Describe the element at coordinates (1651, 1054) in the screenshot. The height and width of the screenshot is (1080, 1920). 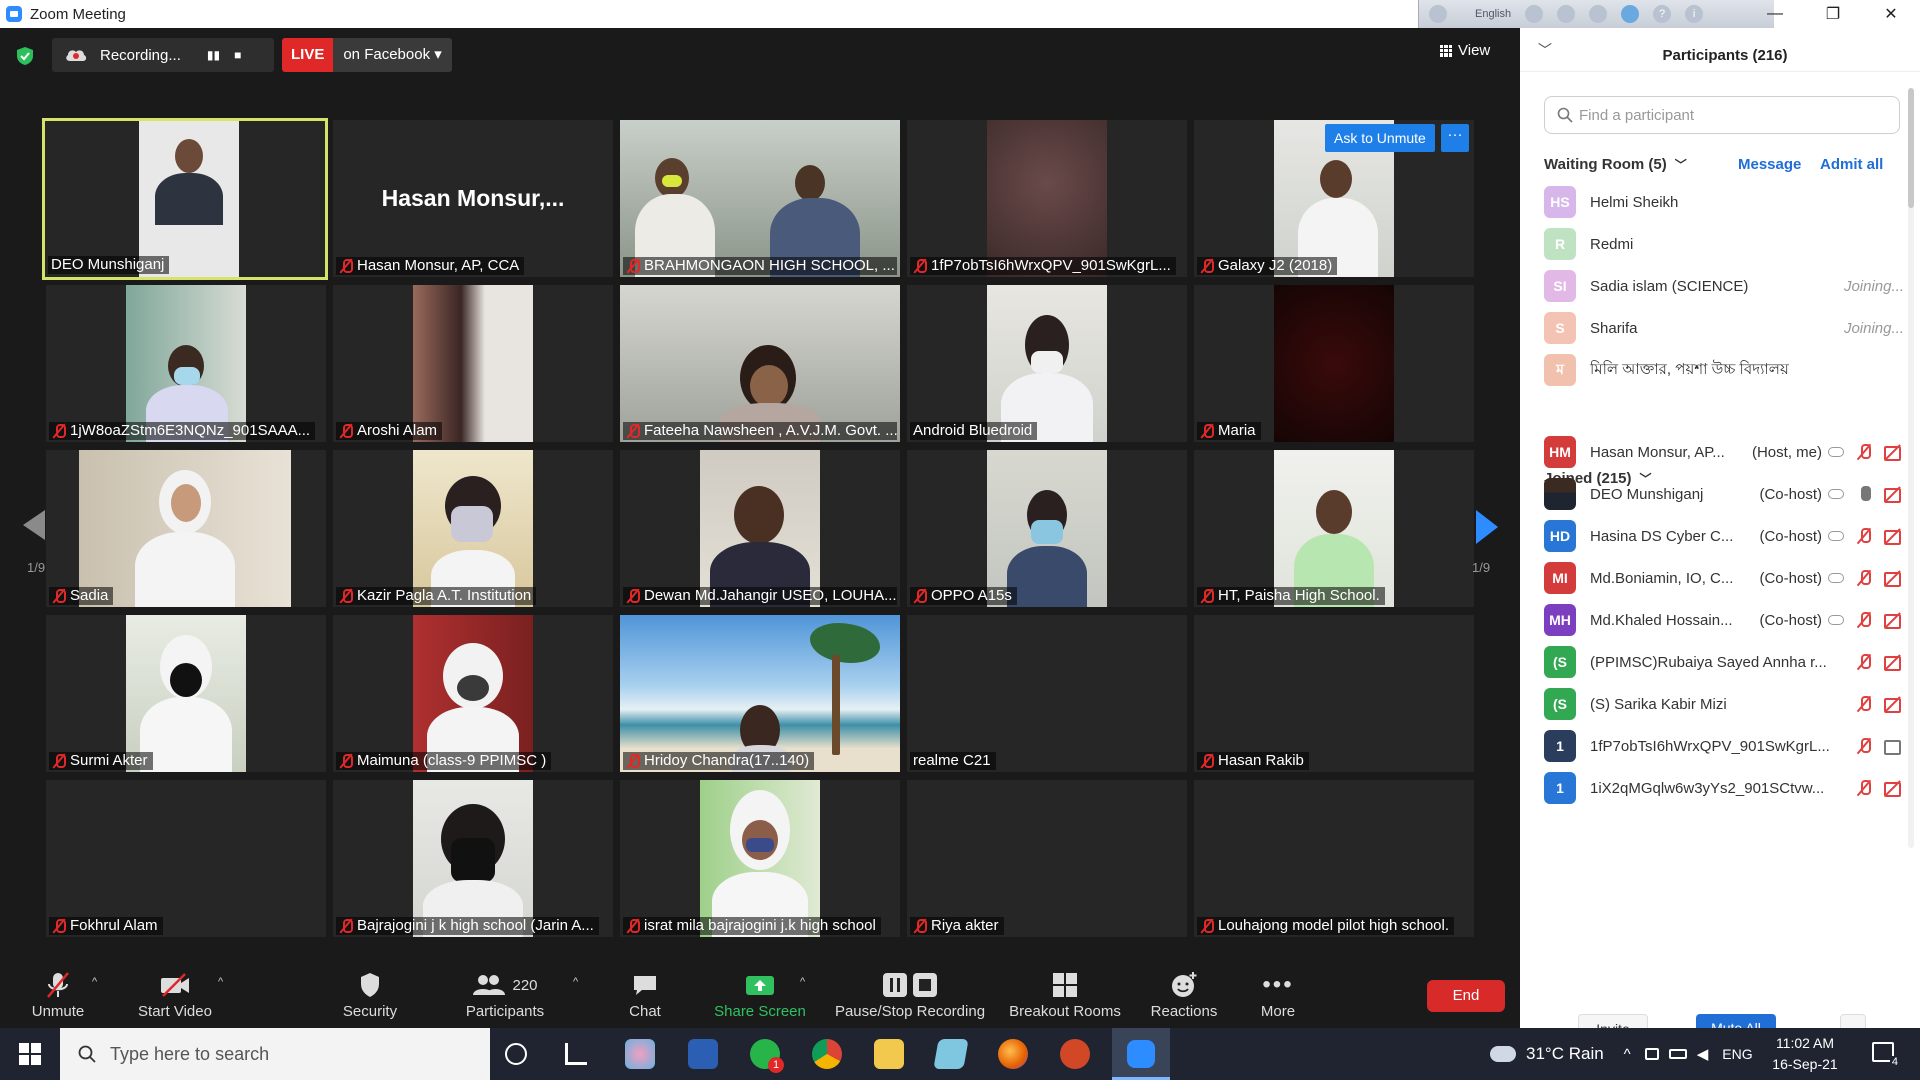
I see `network-icon` at that location.